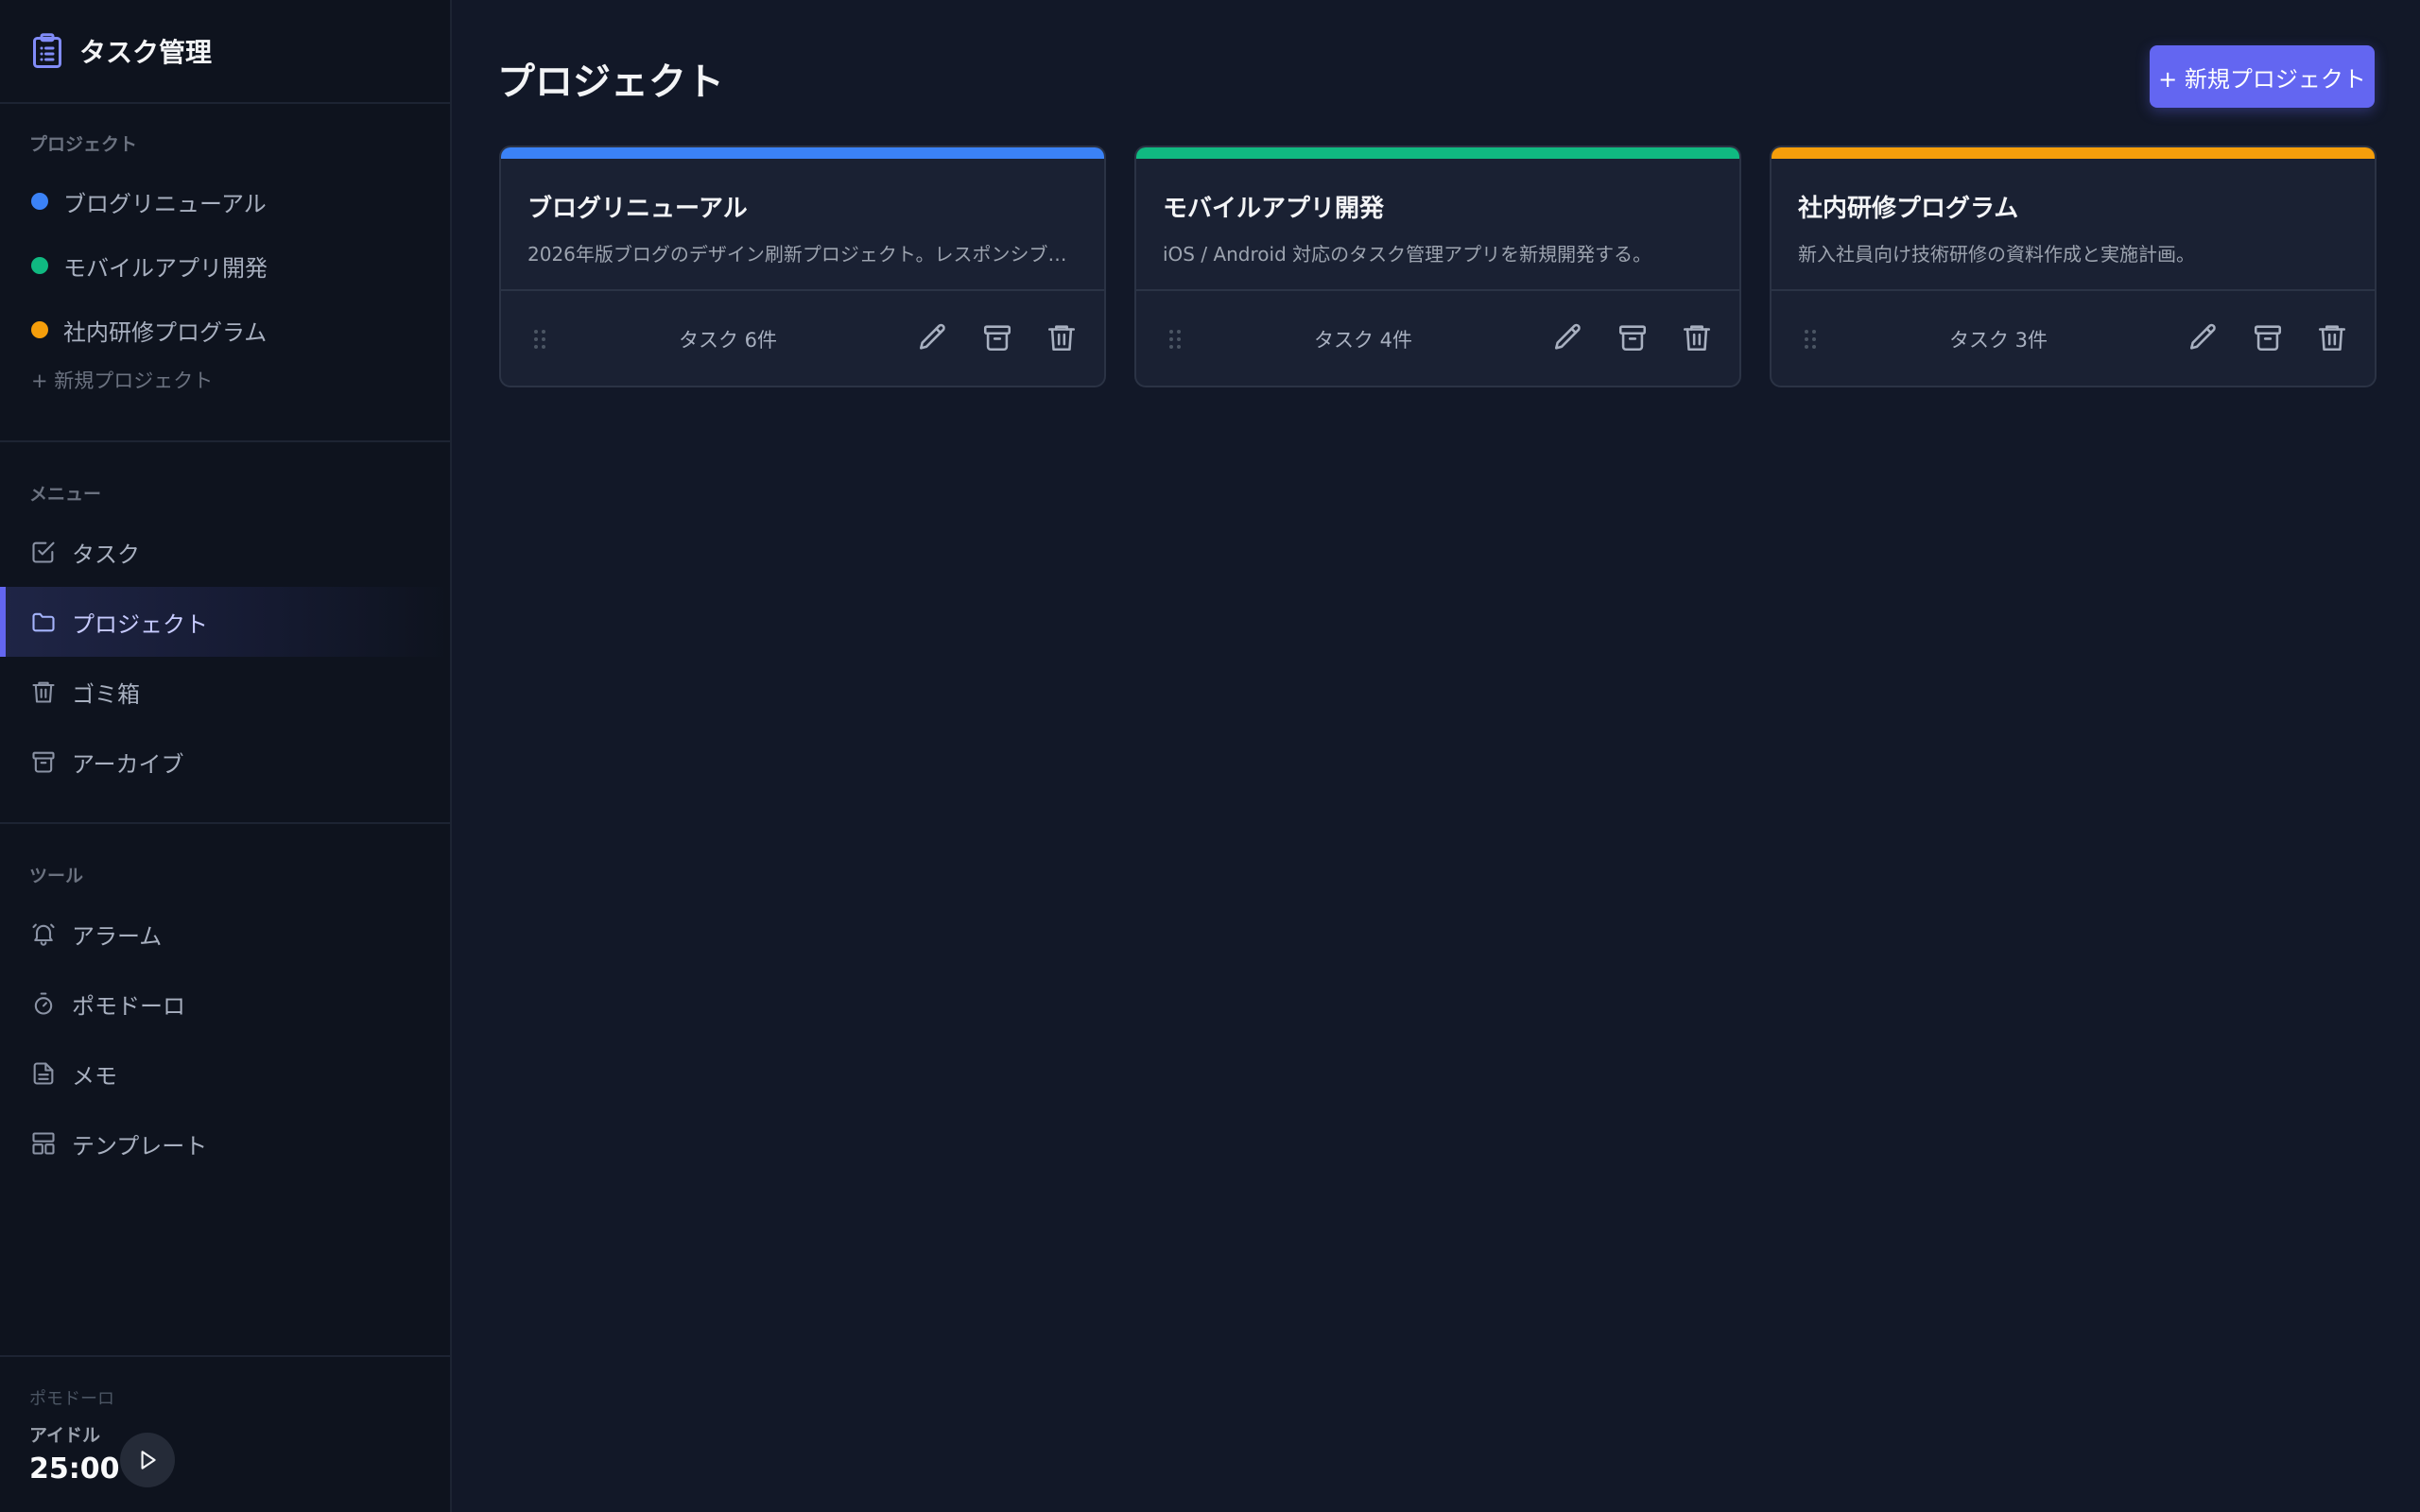 The height and width of the screenshot is (1512, 2420). Describe the element at coordinates (1998, 340) in the screenshot. I see `task-count: タスク 3件` at that location.